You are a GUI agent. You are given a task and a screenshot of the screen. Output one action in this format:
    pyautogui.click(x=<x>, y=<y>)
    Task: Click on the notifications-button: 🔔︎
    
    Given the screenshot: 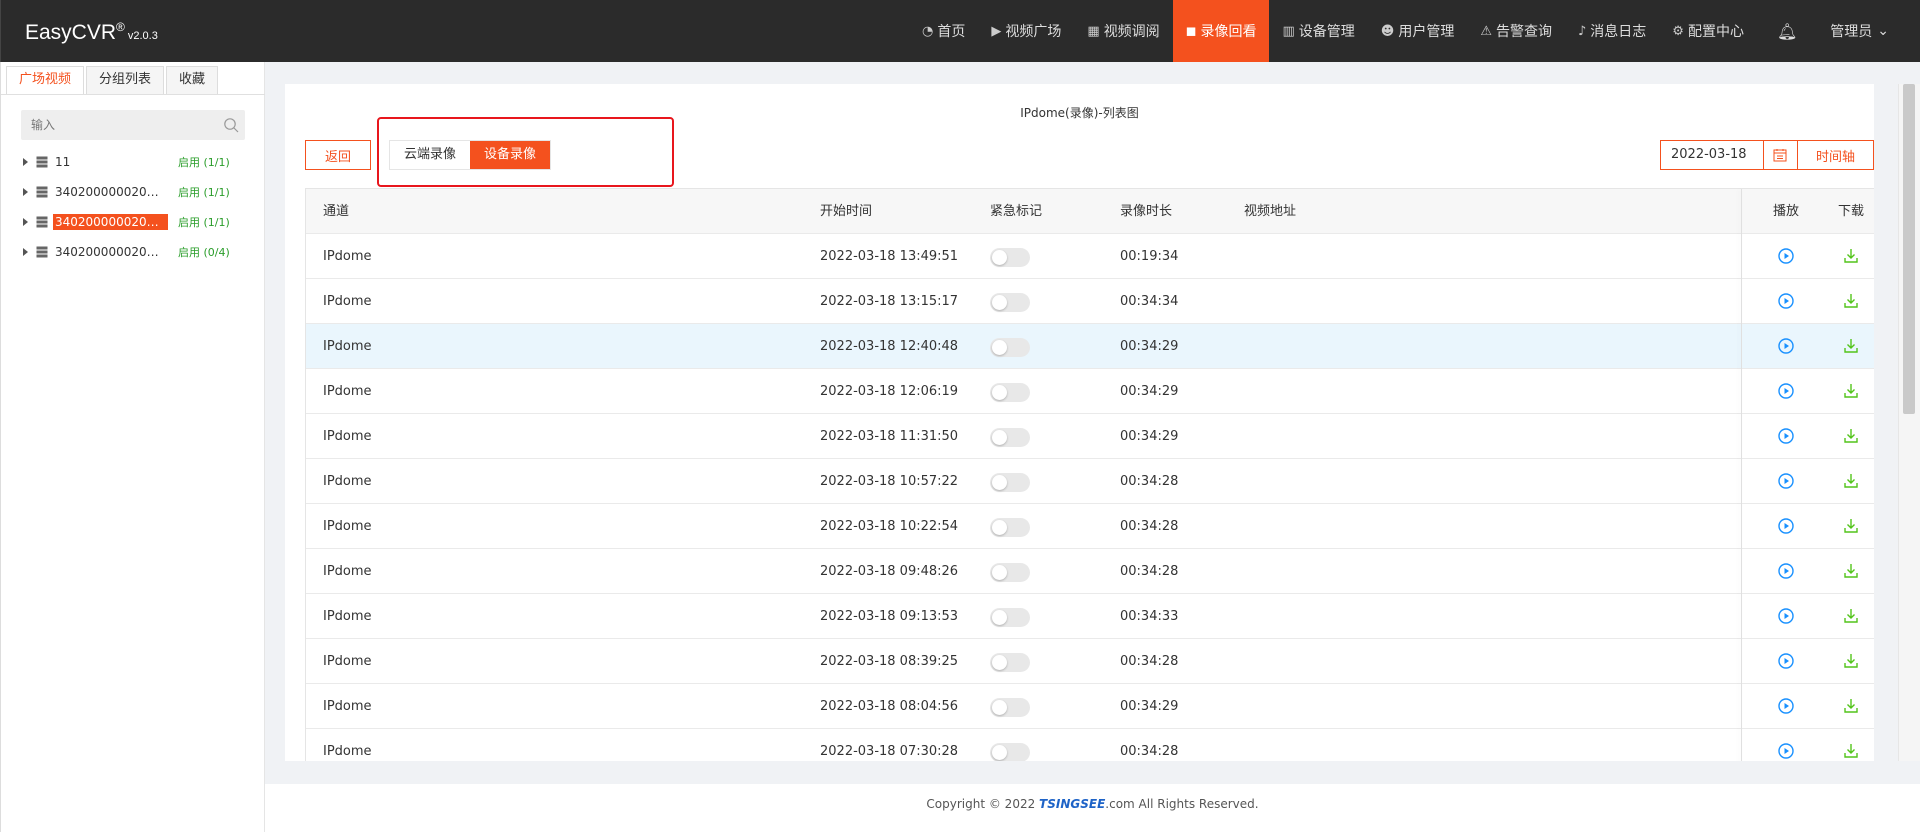 What is the action you would take?
    pyautogui.click(x=1787, y=31)
    